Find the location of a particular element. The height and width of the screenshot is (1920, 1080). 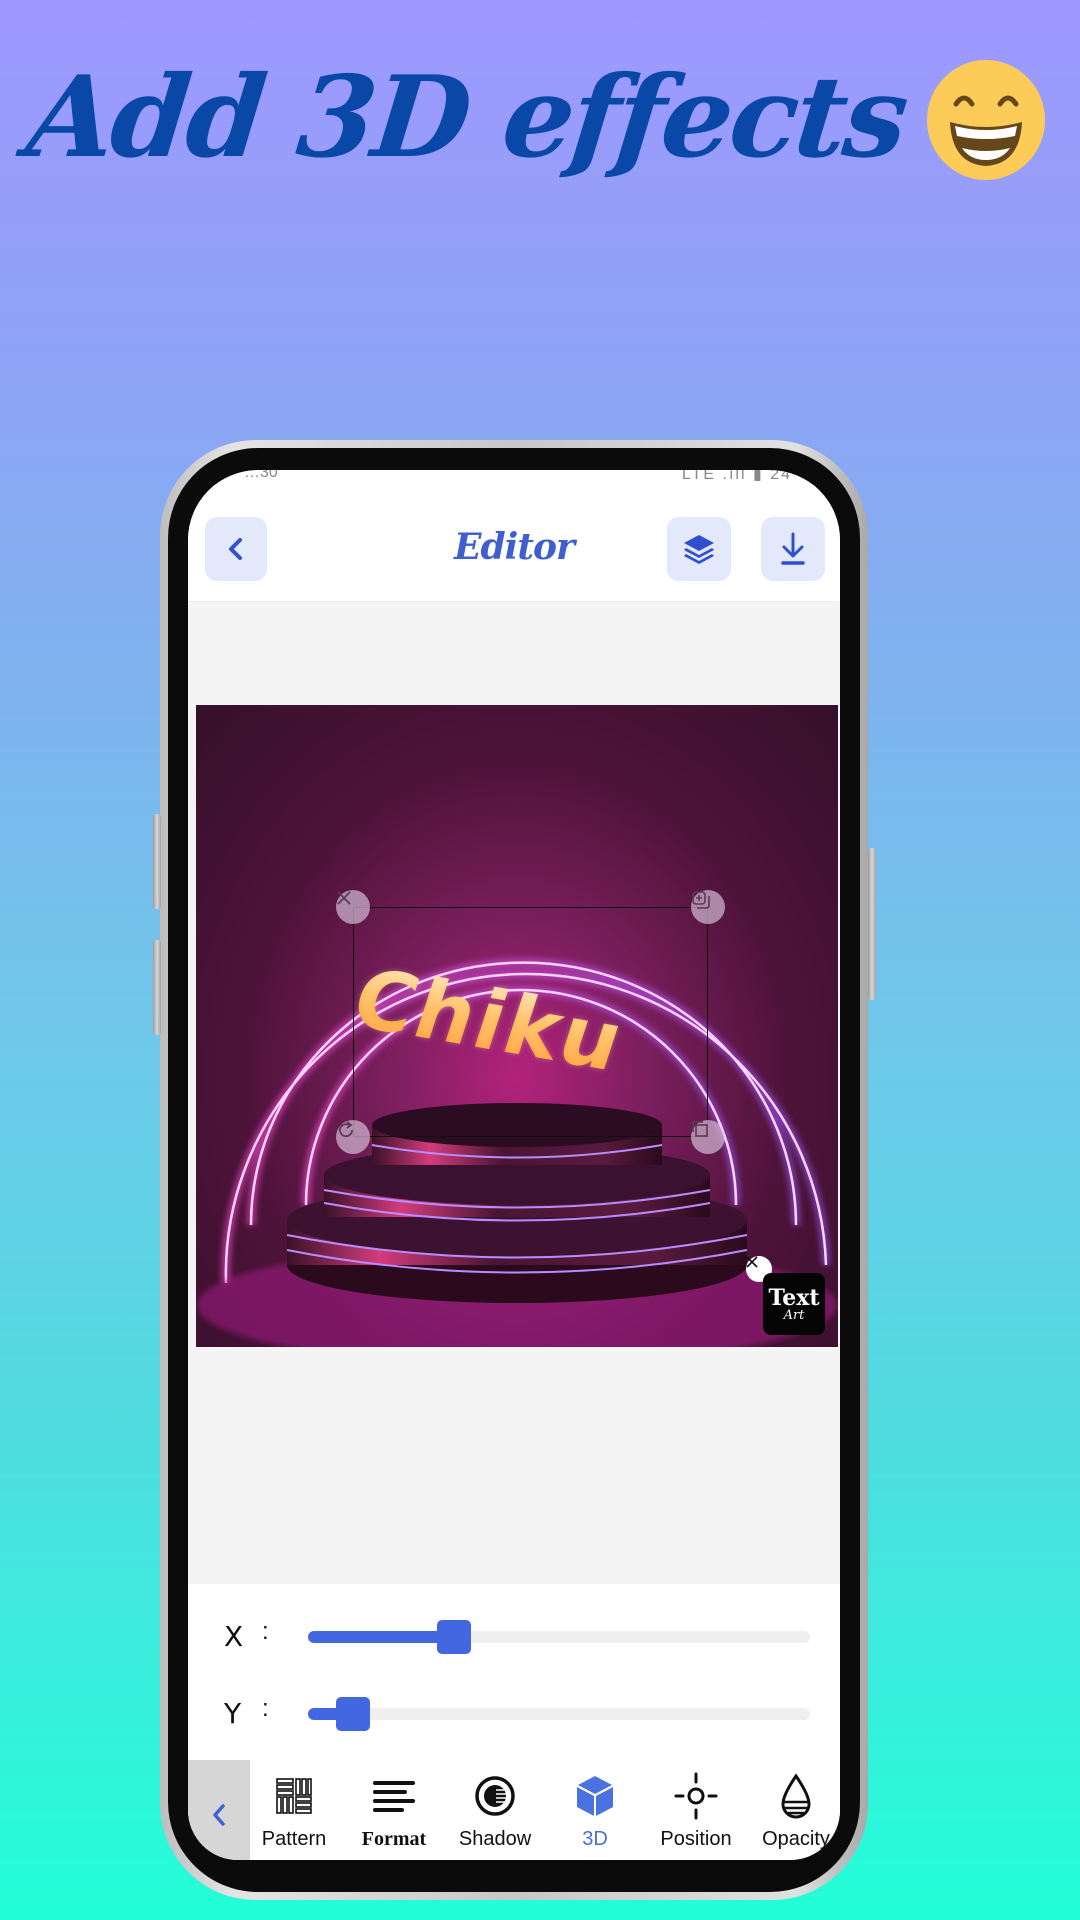

tool-label-pattern: Pattern is located at coordinates (294, 1839).